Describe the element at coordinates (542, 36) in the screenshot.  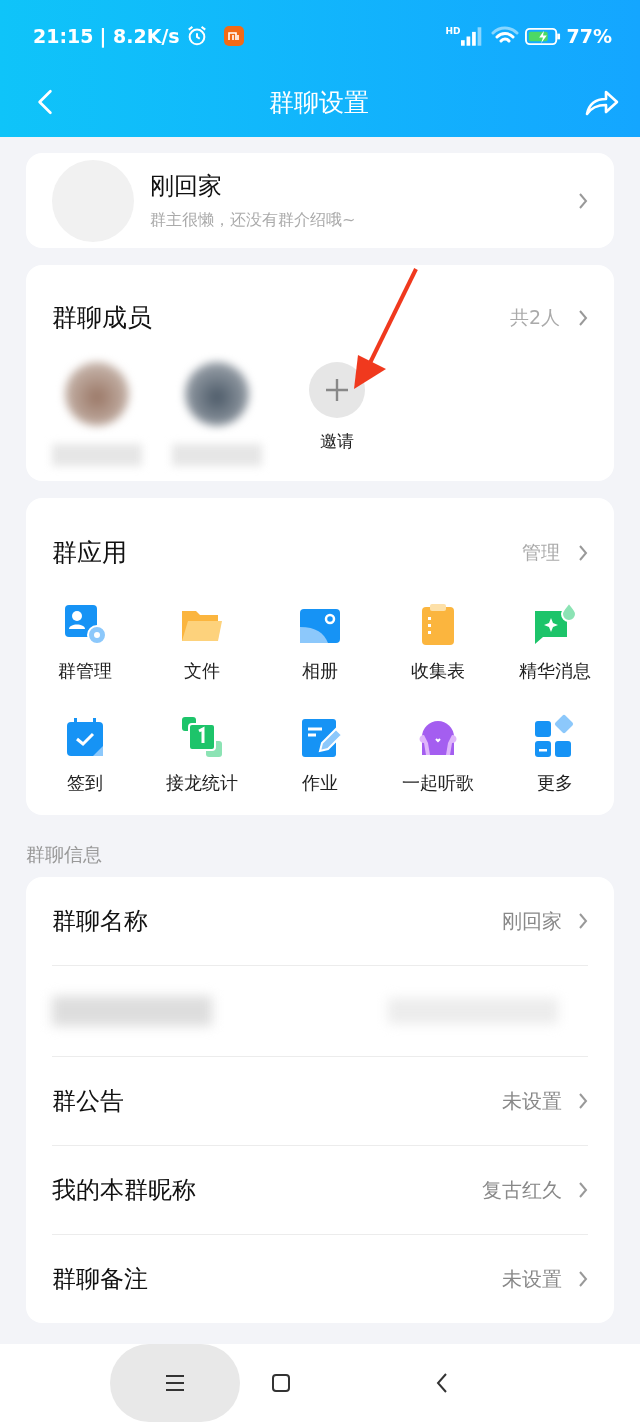
I see `battery-icon` at that location.